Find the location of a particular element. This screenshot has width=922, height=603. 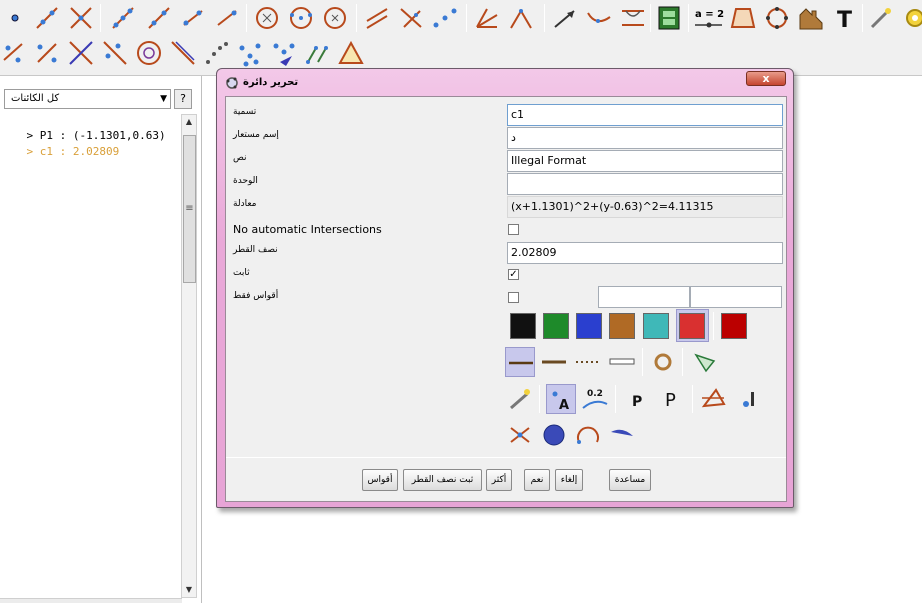

locus-points-tool-icon is located at coordinates (317, 53).